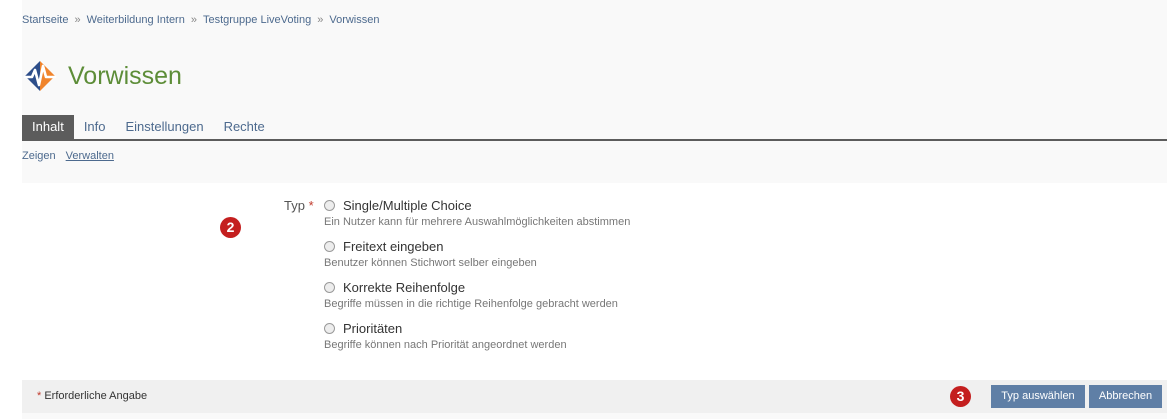 This screenshot has width=1167, height=419. What do you see at coordinates (48, 127) in the screenshot?
I see `tab-inhalt: Inhalt` at bounding box center [48, 127].